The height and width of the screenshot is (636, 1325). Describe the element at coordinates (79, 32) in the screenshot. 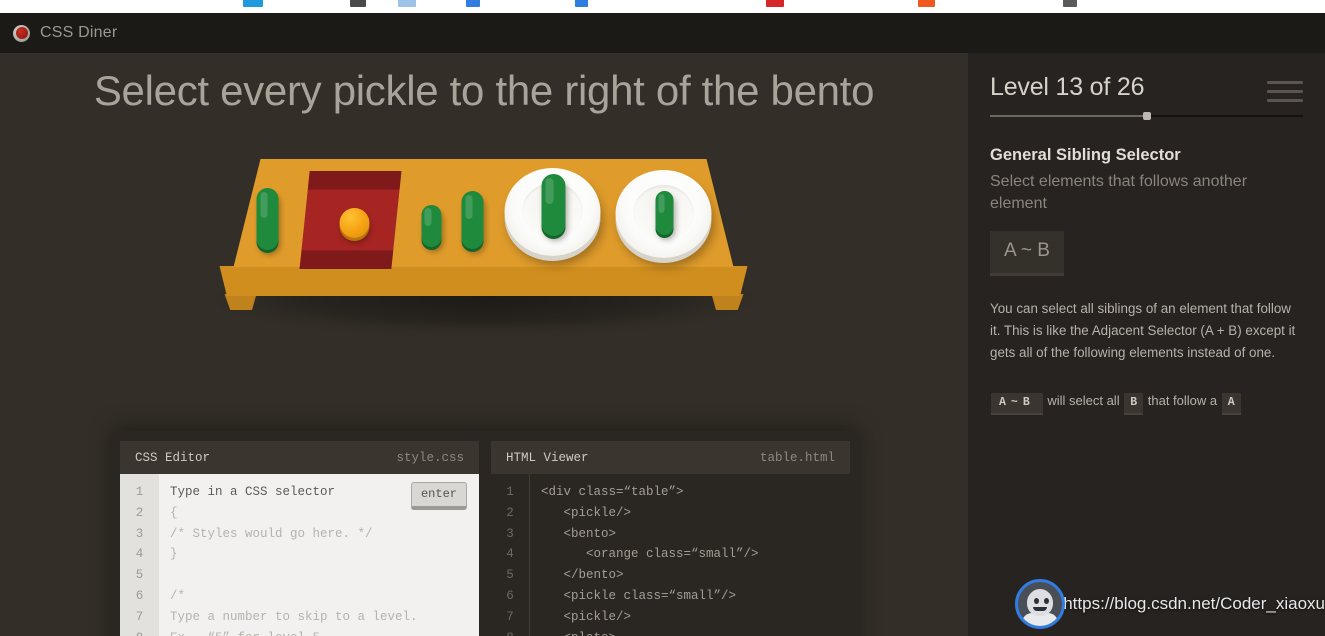

I see `app-title: CSS Diner` at that location.